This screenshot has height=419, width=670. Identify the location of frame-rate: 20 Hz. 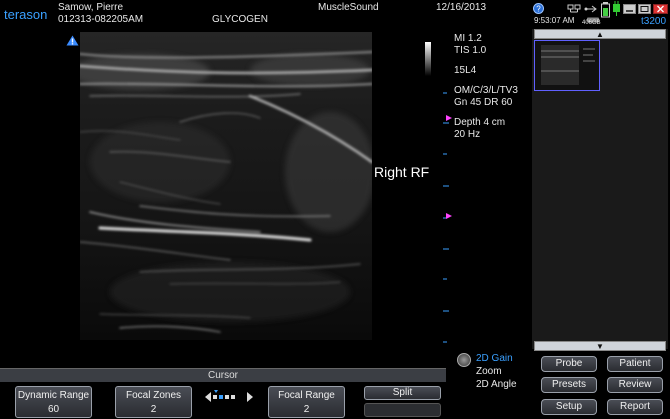
(467, 134).